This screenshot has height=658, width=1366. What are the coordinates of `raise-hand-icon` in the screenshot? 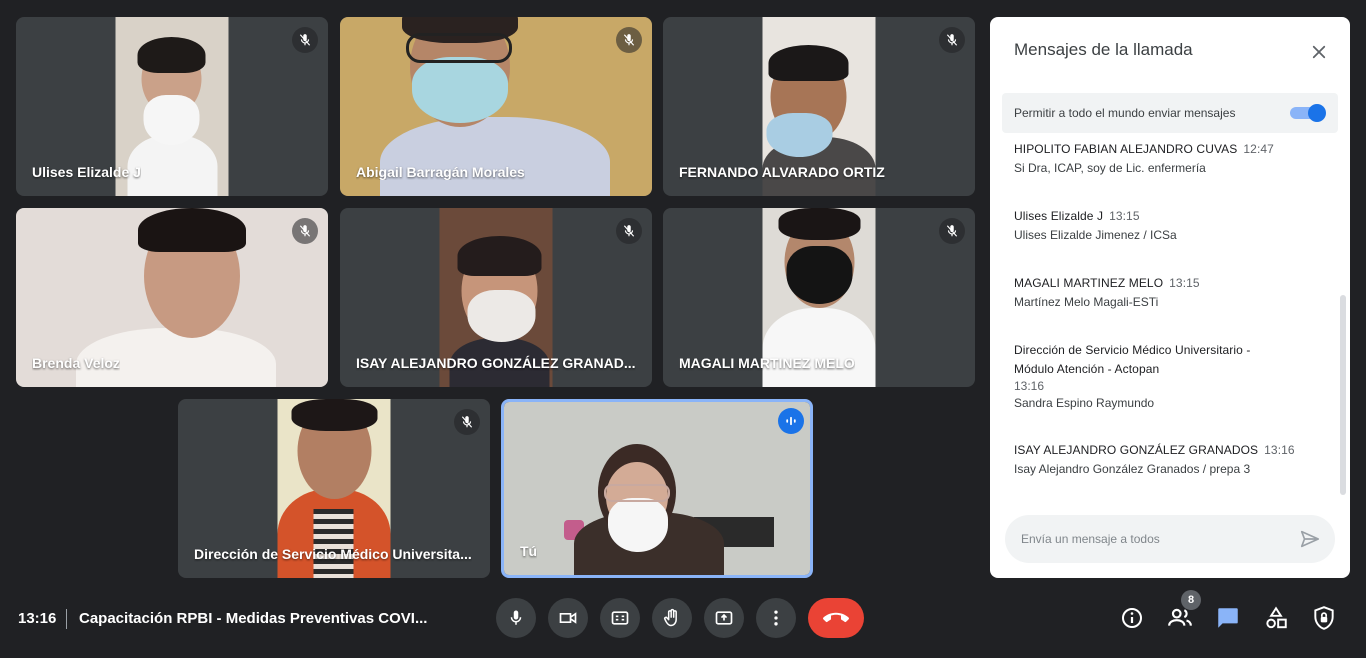 It's located at (670, 617).